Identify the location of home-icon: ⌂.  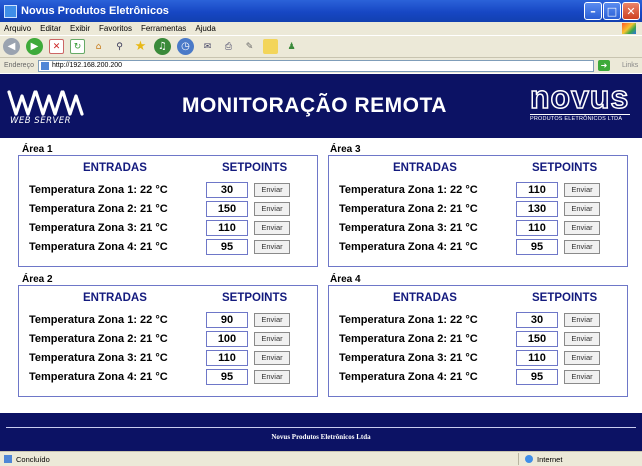
(98, 46).